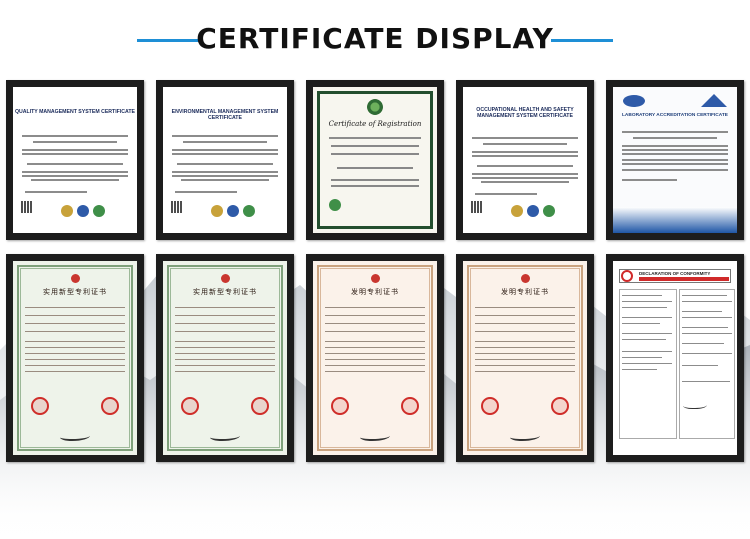 The width and height of the screenshot is (750, 539). Describe the element at coordinates (335, 205) in the screenshot. I see `badge-icon` at that location.